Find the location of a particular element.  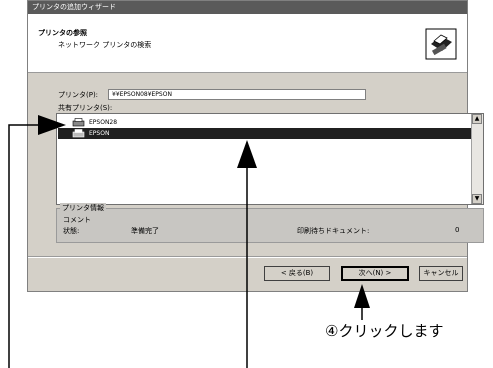

left-callout-line is located at coordinates (25, 246).